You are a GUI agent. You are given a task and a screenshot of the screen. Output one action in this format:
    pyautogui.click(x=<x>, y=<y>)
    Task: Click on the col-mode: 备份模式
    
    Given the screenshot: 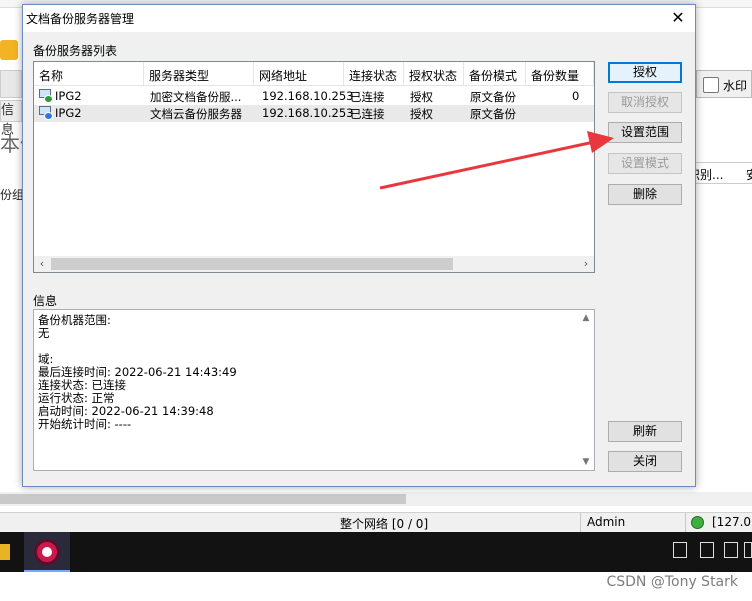 What is the action you would take?
    pyautogui.click(x=495, y=74)
    